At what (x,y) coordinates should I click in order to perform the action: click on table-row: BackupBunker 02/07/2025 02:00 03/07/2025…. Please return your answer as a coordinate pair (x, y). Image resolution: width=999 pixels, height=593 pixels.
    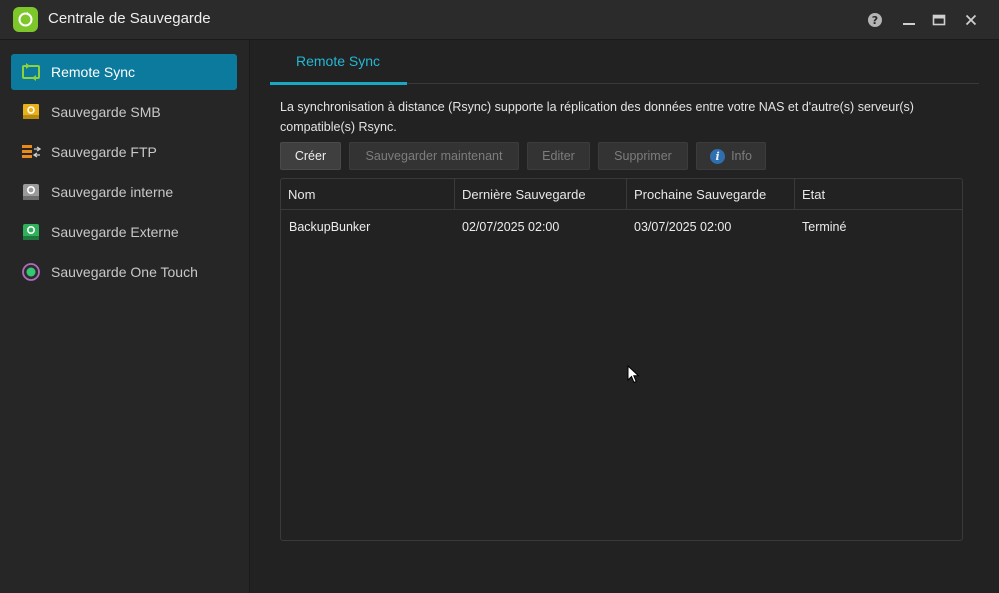
    Looking at the image, I should click on (621, 227).